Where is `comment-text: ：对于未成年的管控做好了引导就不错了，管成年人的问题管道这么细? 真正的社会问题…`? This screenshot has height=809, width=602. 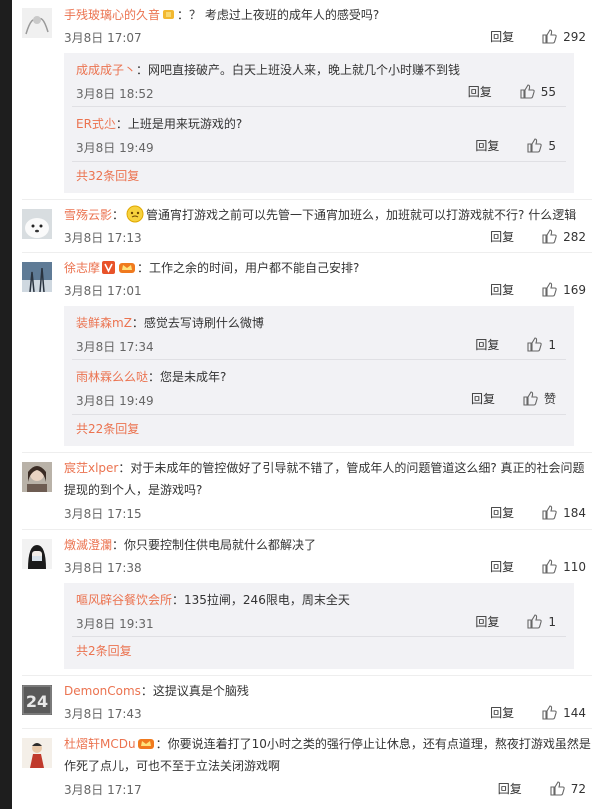 comment-text: ：对于未成年的管控做好了引导就不错了，管成年人的问题管道这么细? 真正的社会问题… is located at coordinates (324, 479).